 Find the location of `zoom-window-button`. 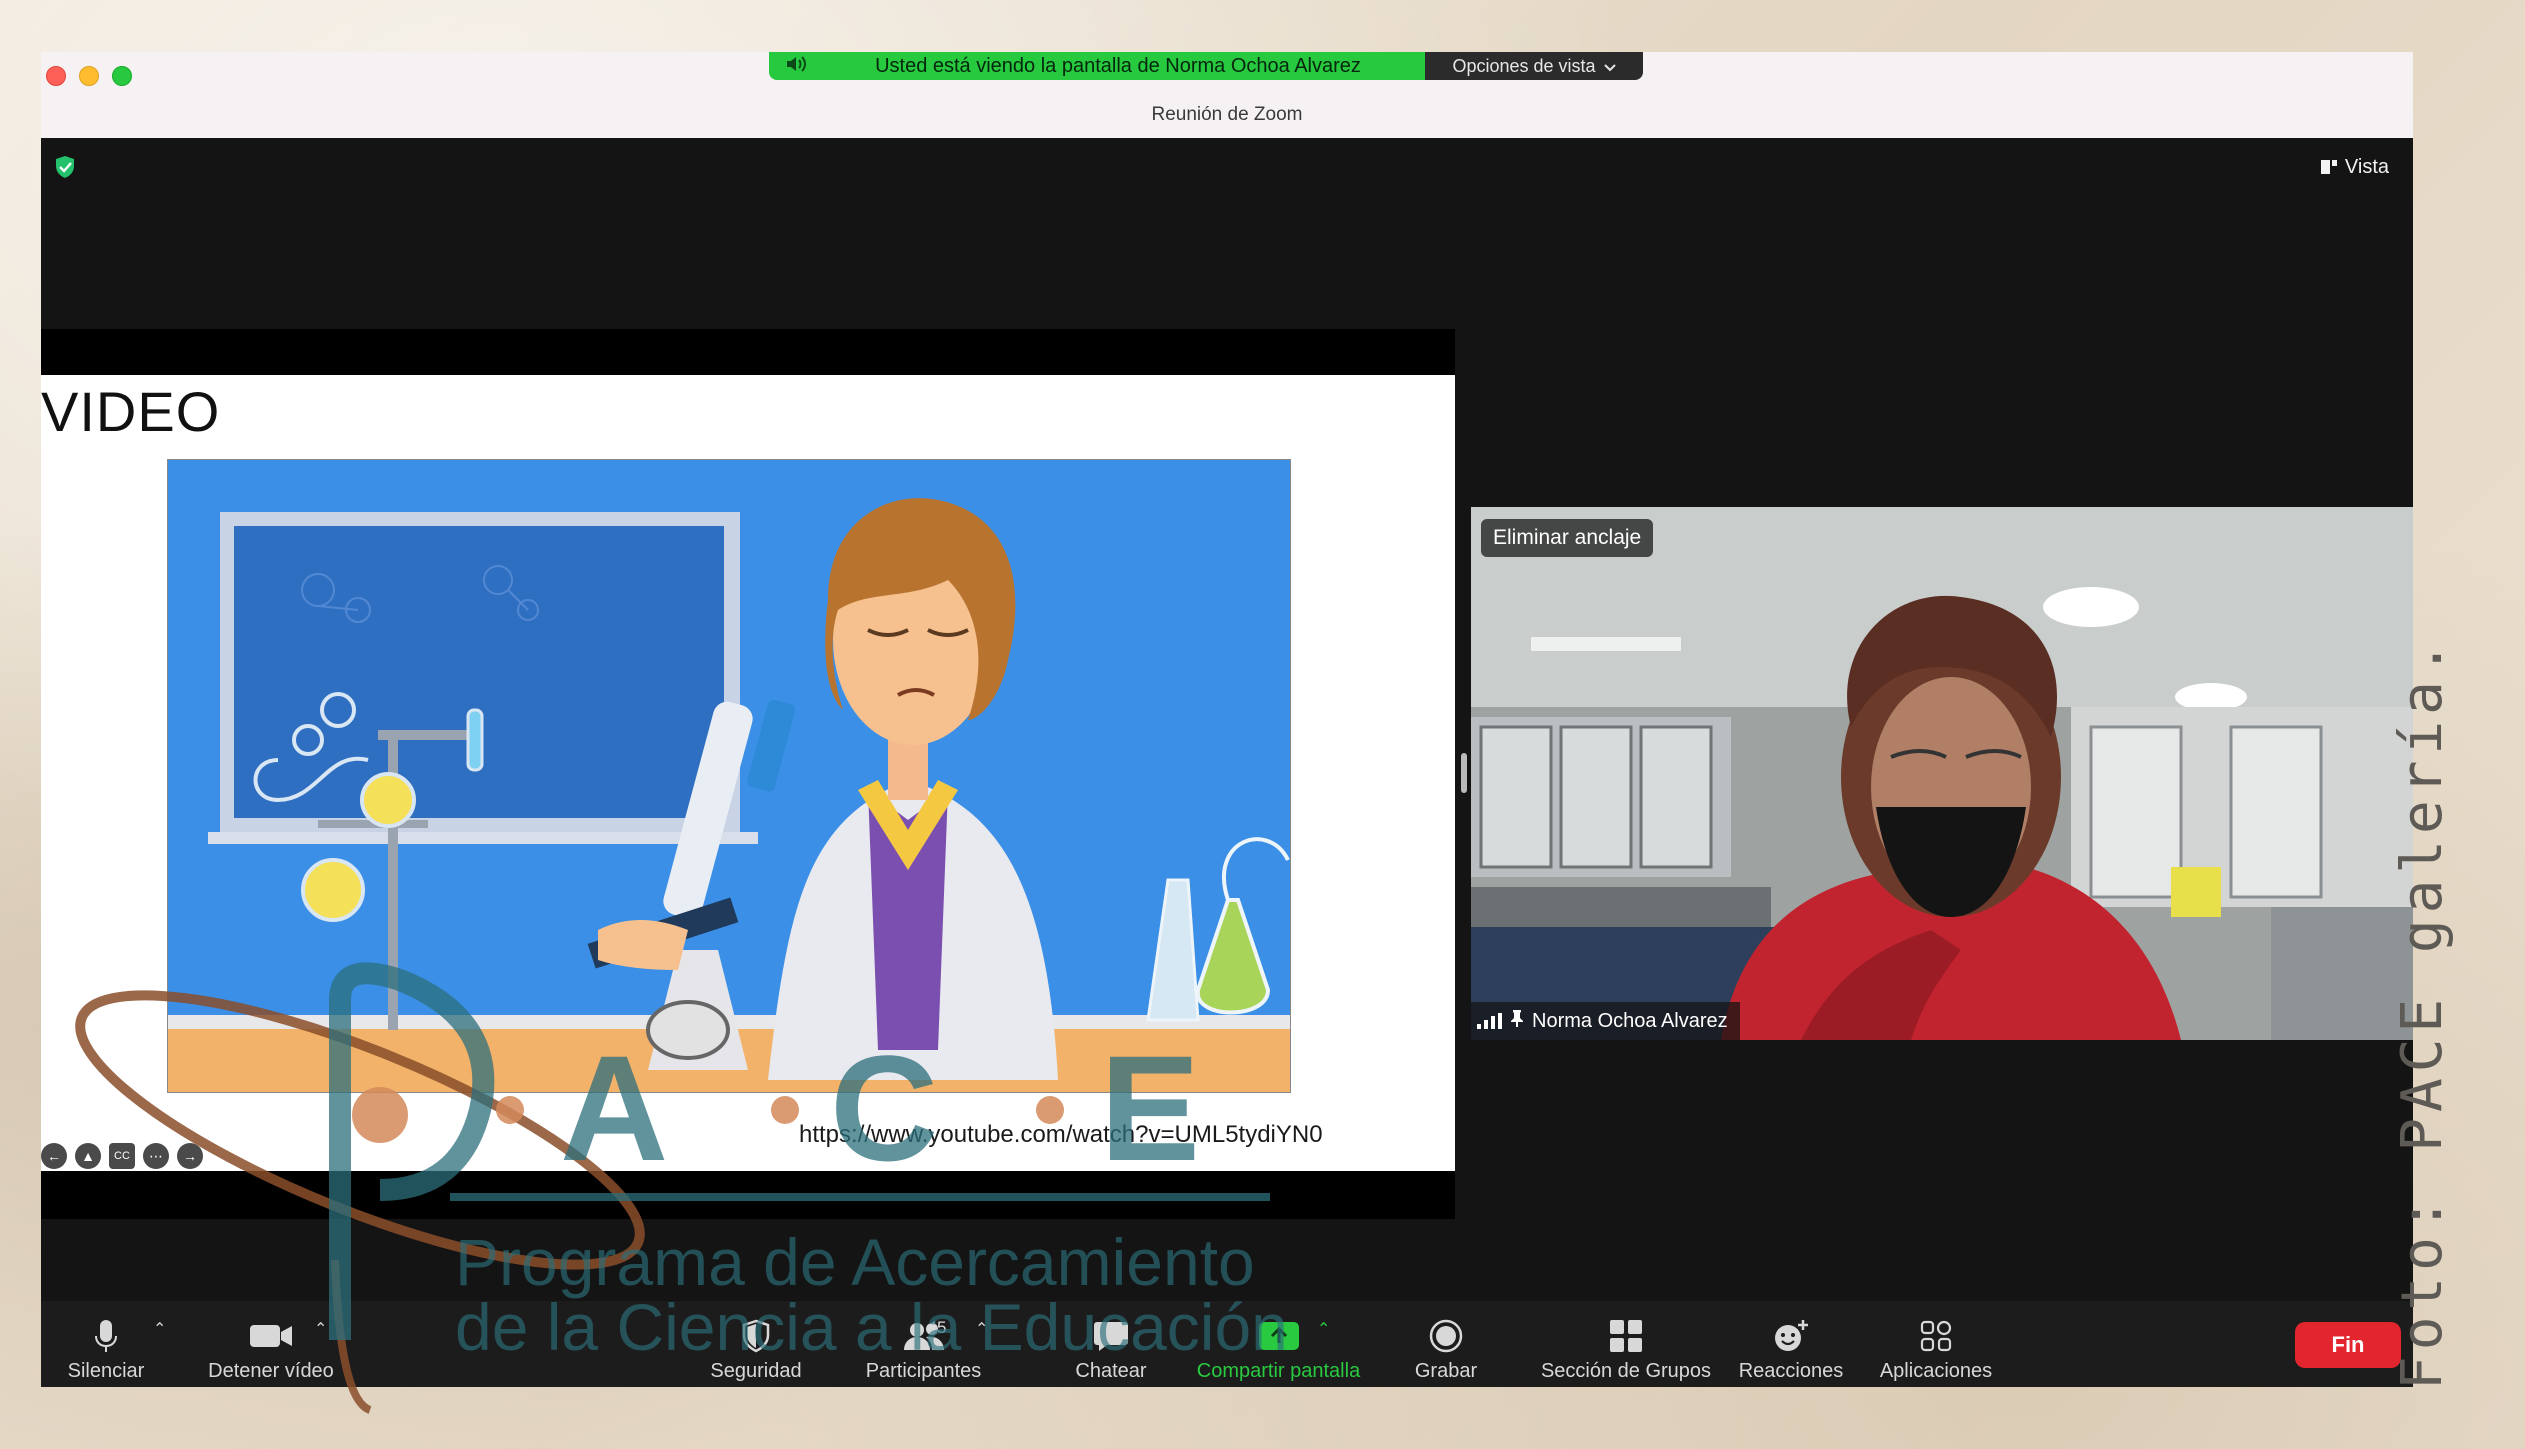

zoom-window-button is located at coordinates (122, 76).